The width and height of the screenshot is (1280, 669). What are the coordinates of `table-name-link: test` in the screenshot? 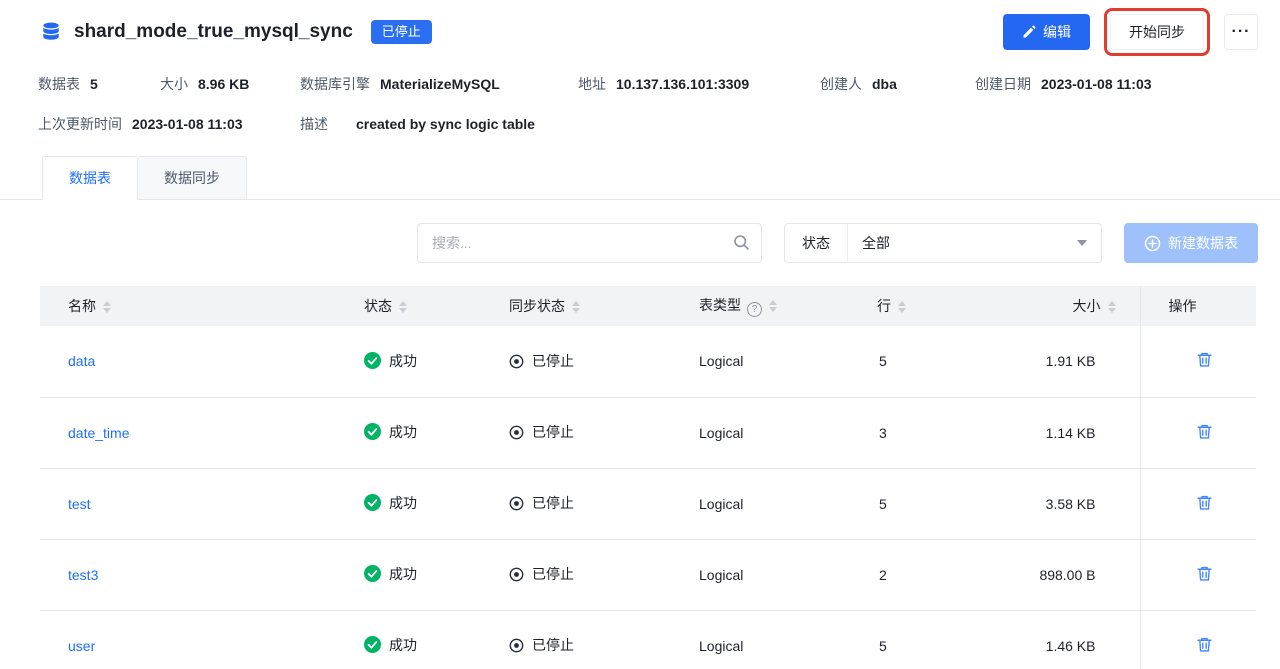 It's located at (79, 504).